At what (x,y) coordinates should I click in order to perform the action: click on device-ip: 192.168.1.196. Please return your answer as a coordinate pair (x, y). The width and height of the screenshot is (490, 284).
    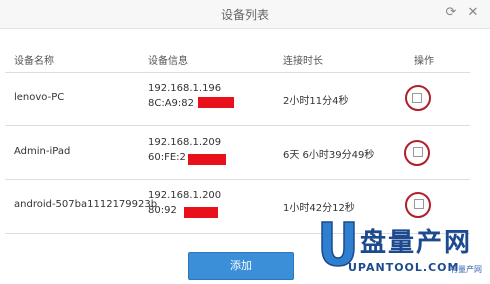
    Looking at the image, I should click on (185, 88).